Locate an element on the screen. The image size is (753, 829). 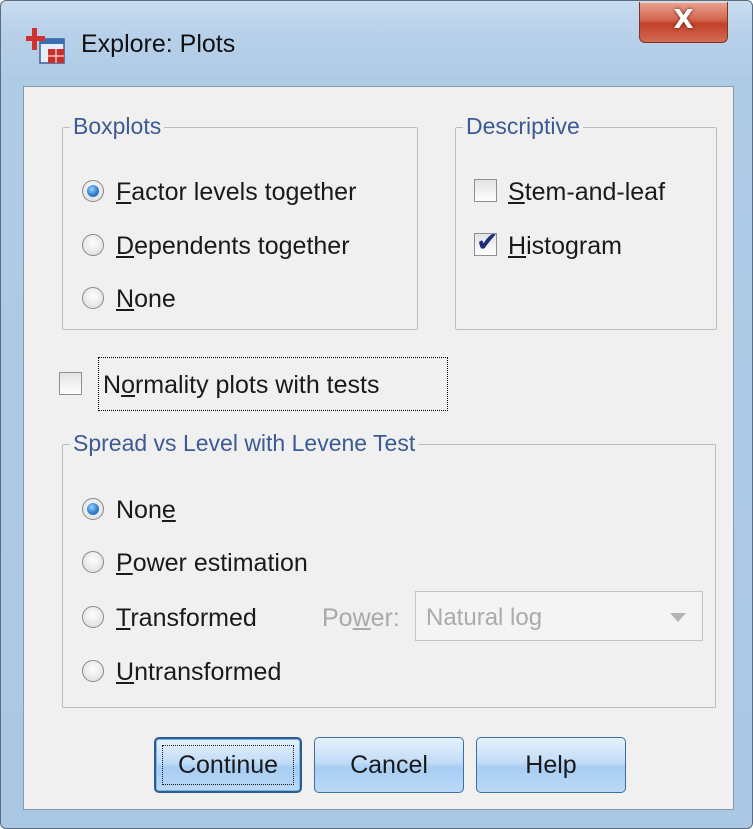
radio-label: Untransformed is located at coordinates (199, 672).